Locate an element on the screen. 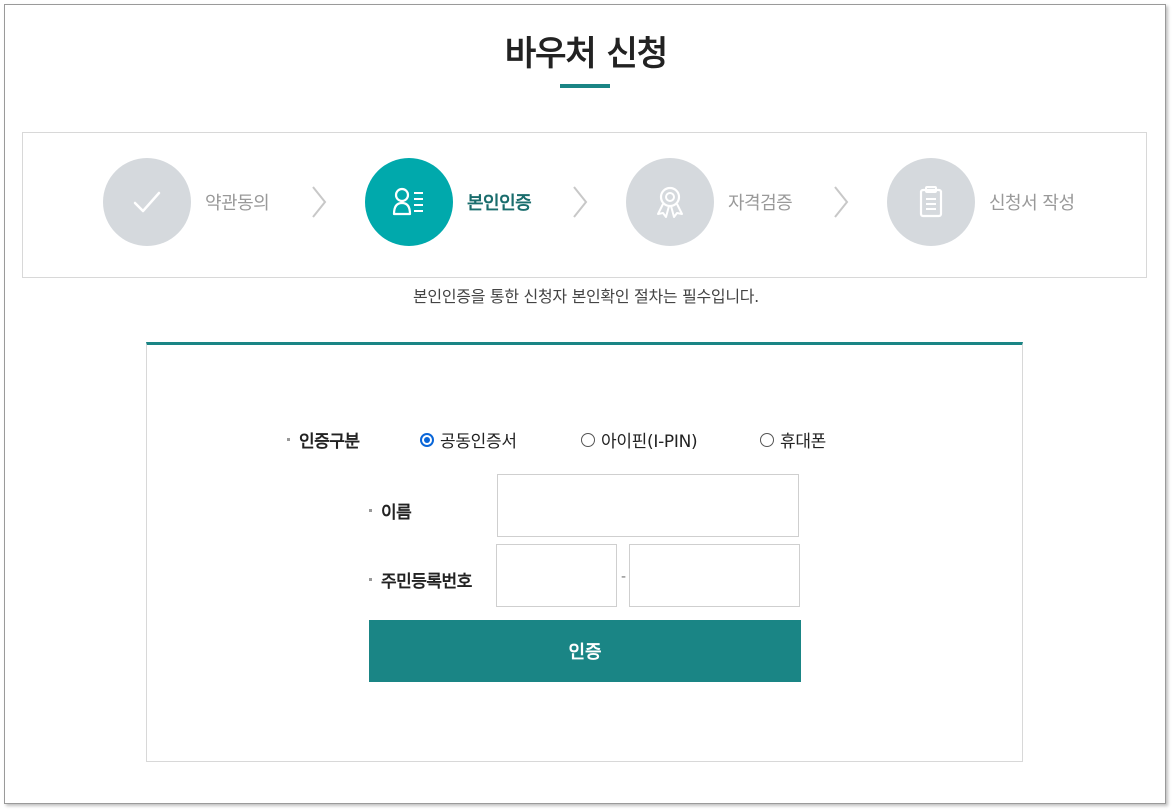  radio-mobile-phone: 휴대폰 is located at coordinates (793, 439).